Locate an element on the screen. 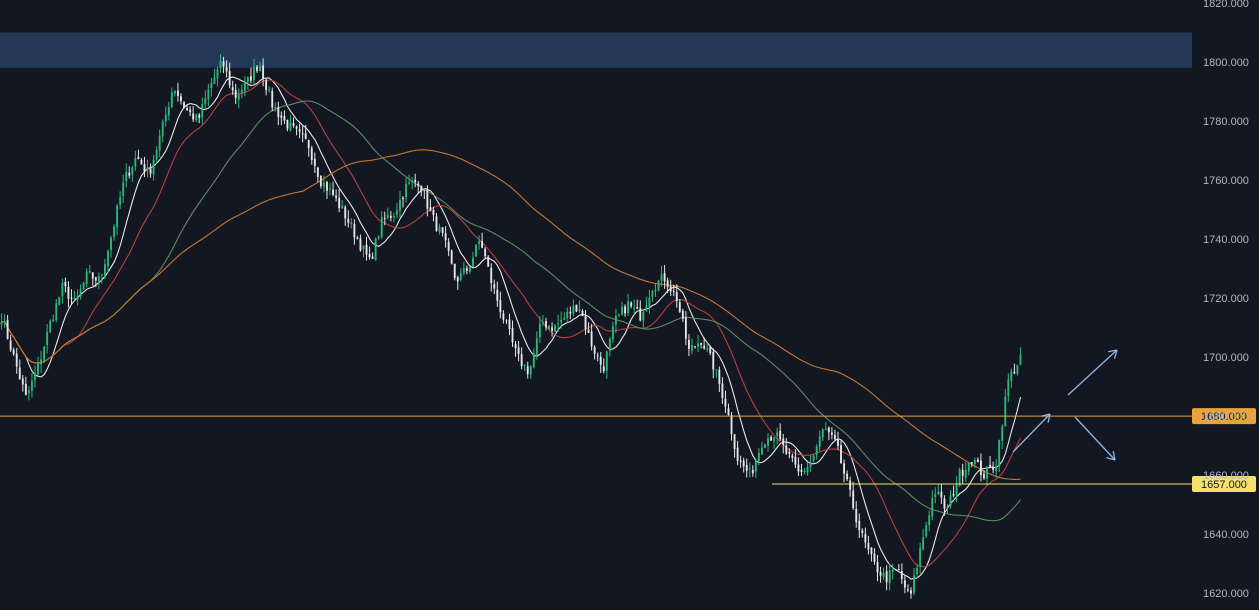 Image resolution: width=1259 pixels, height=610 pixels. y-axis-tick-label: 1700.000 is located at coordinates (1226, 358).